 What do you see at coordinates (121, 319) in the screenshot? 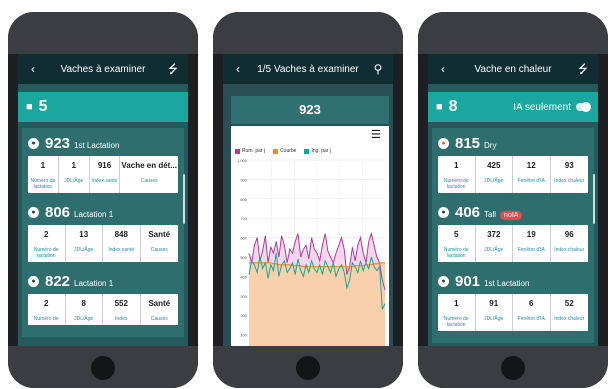
I see `stat-label: Index` at bounding box center [121, 319].